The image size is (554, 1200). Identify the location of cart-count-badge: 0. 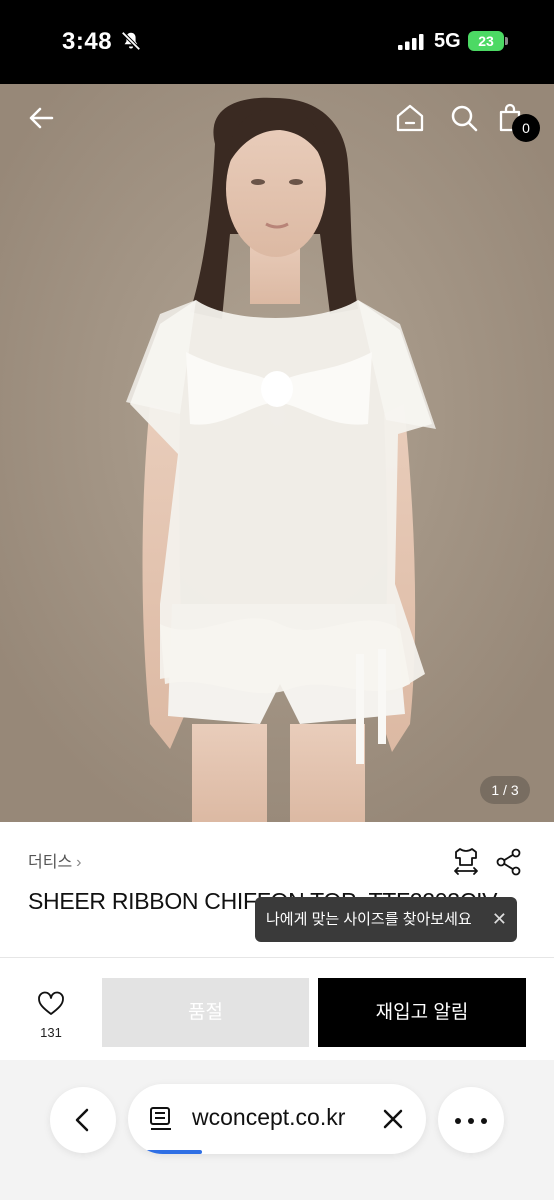
(526, 128).